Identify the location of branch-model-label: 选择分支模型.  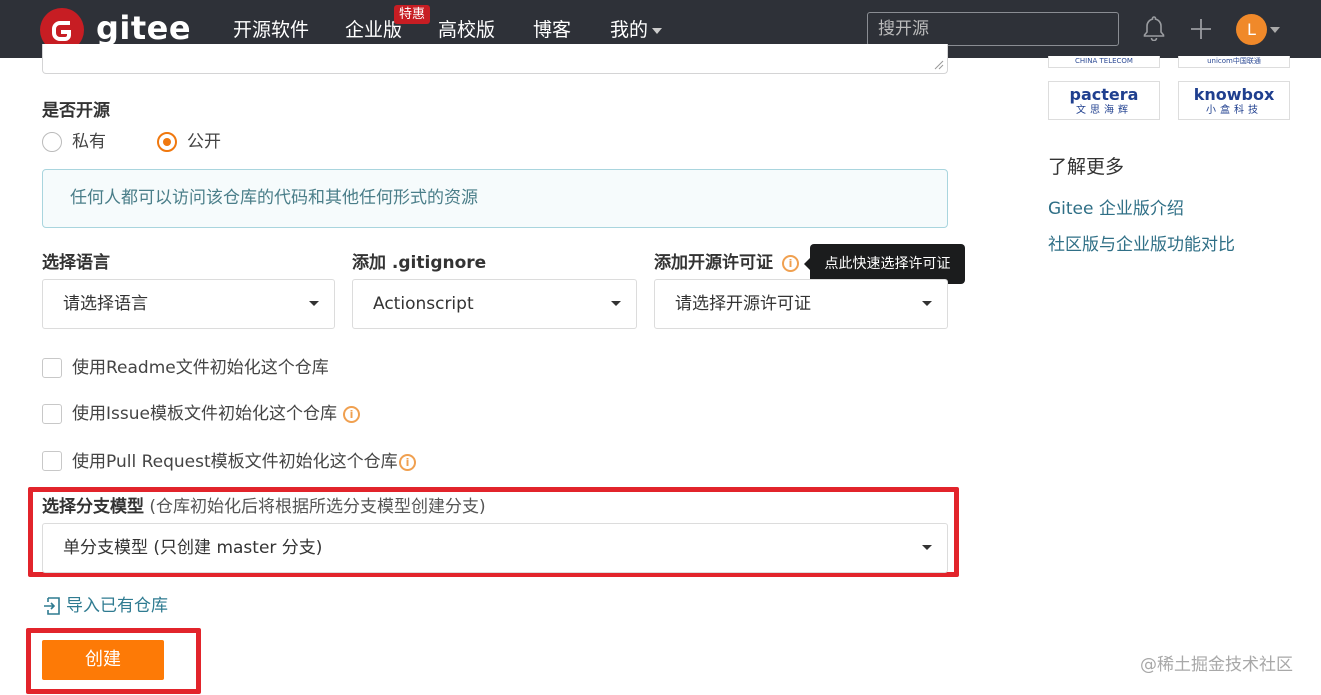
(93, 507).